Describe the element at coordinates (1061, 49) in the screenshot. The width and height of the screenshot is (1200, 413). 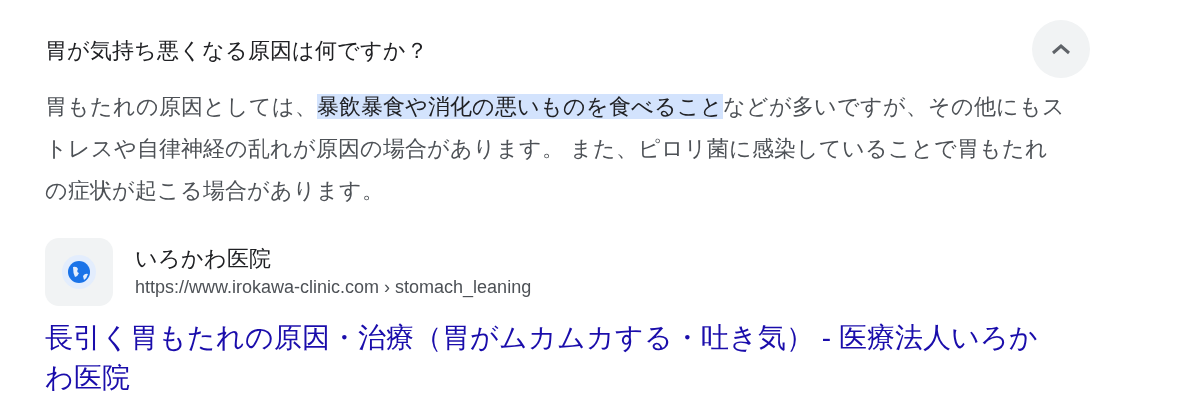
I see `chevron-icon` at that location.